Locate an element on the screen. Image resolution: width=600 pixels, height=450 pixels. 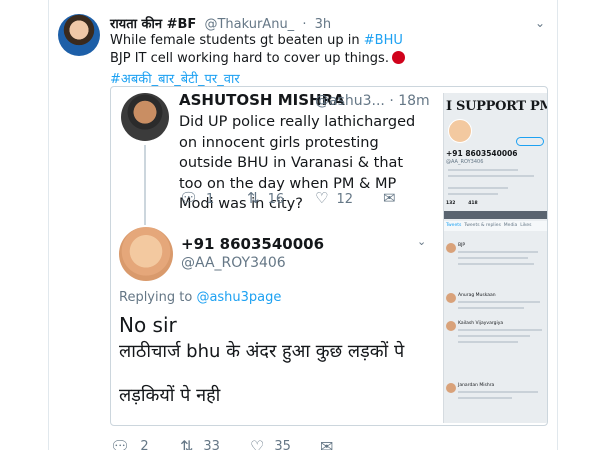
profile-tab-media: Media is located at coordinates (510, 225).